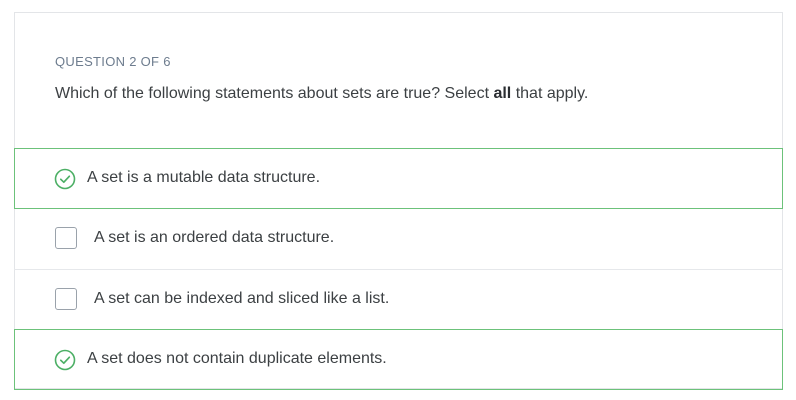  I want to click on question-text-emphasis: all, so click(502, 93).